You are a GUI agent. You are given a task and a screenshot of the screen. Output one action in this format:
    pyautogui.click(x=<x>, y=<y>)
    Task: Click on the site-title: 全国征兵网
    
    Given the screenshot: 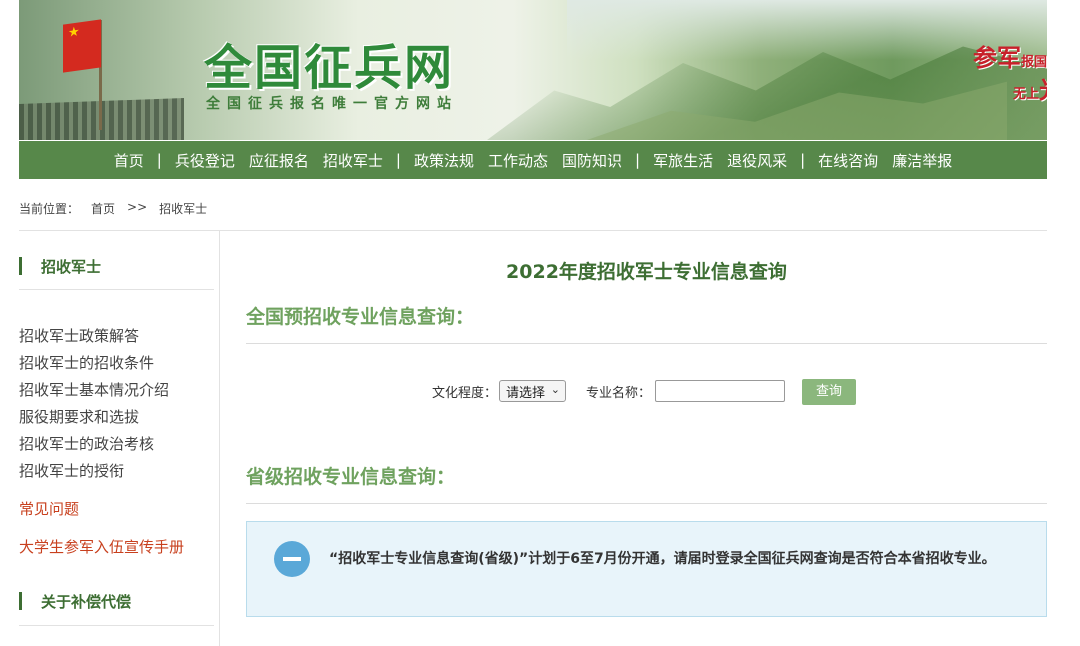 What is the action you would take?
    pyautogui.click(x=329, y=63)
    